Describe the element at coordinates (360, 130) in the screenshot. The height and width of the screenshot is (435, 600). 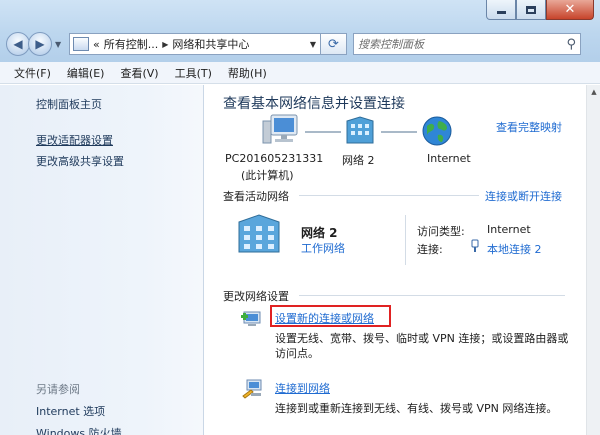
I see `building-icon` at that location.